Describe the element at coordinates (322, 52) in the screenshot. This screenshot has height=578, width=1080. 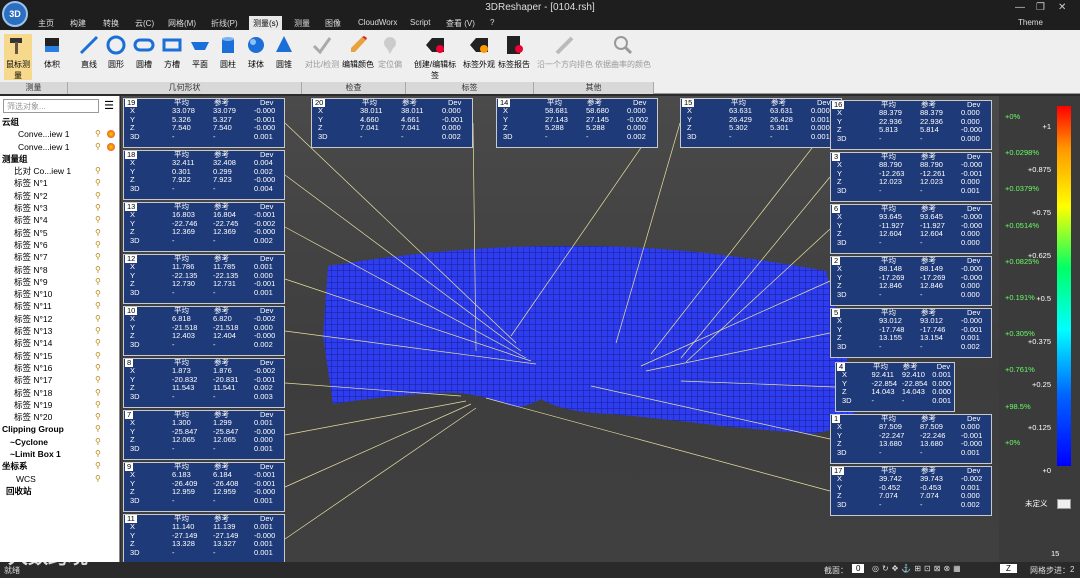
I see `compare-inspect-button: 对比/检测` at that location.